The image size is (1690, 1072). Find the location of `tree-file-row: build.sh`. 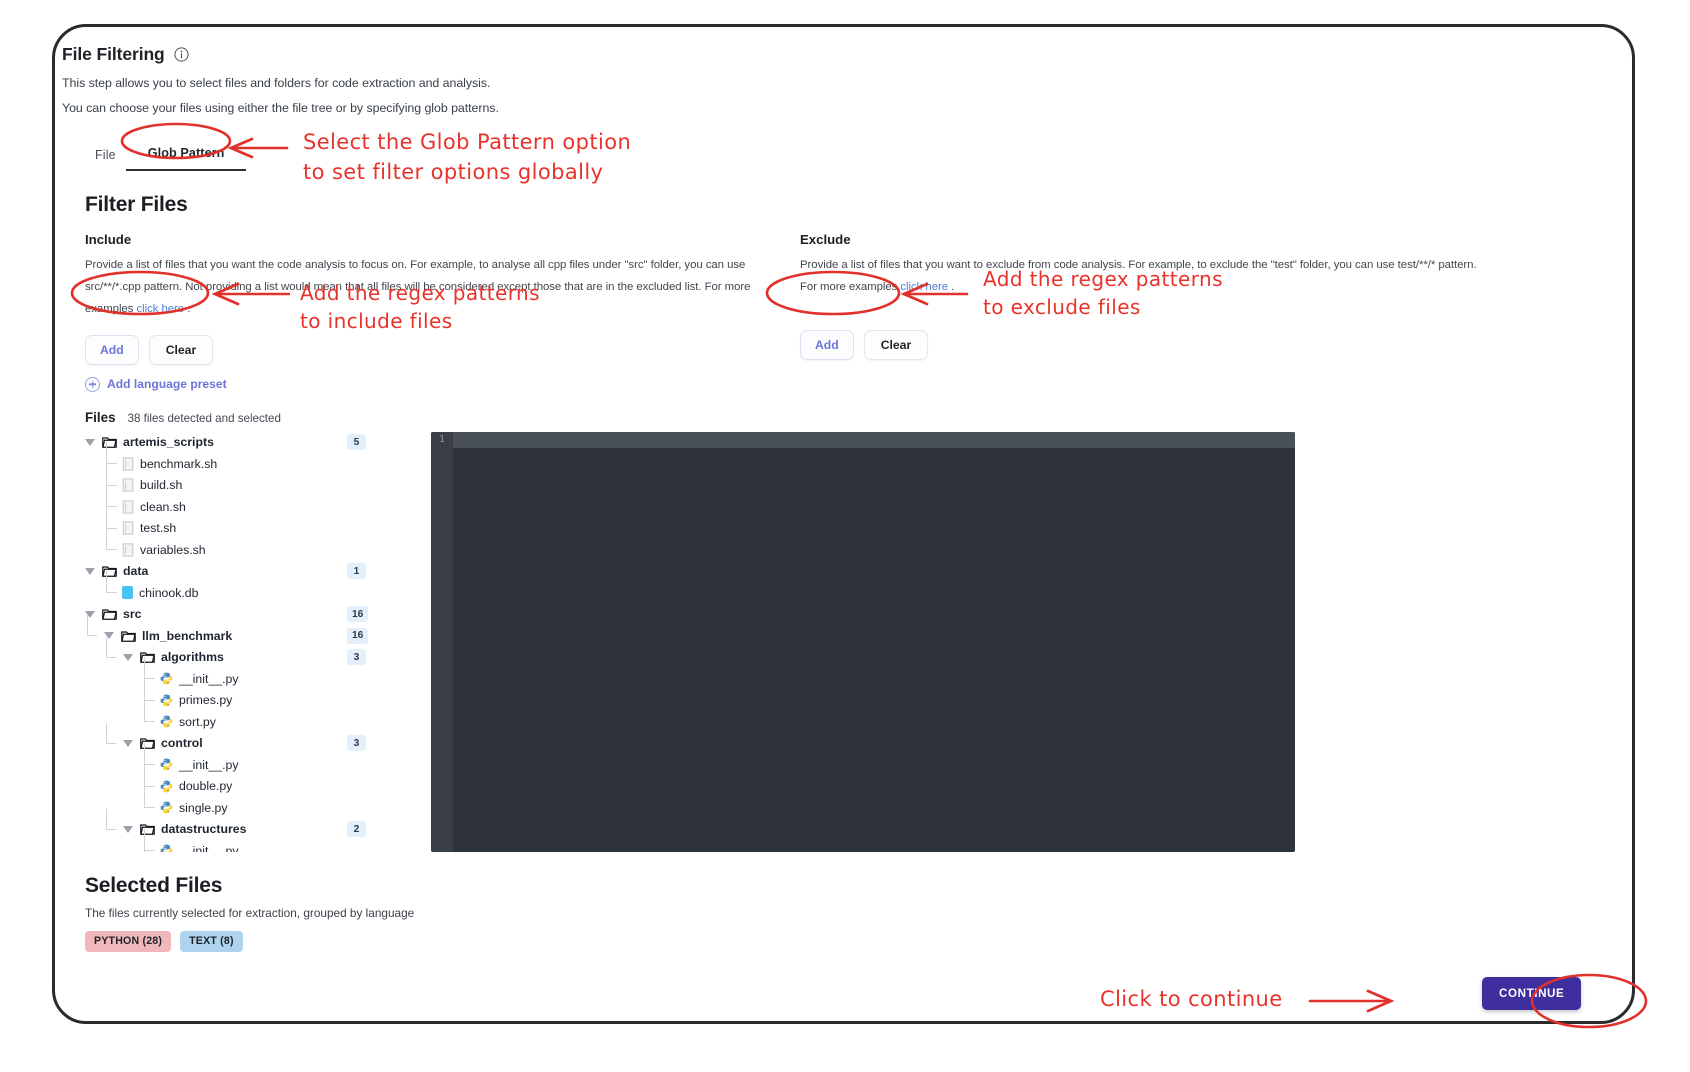

tree-file-row: build.sh is located at coordinates (250, 480).